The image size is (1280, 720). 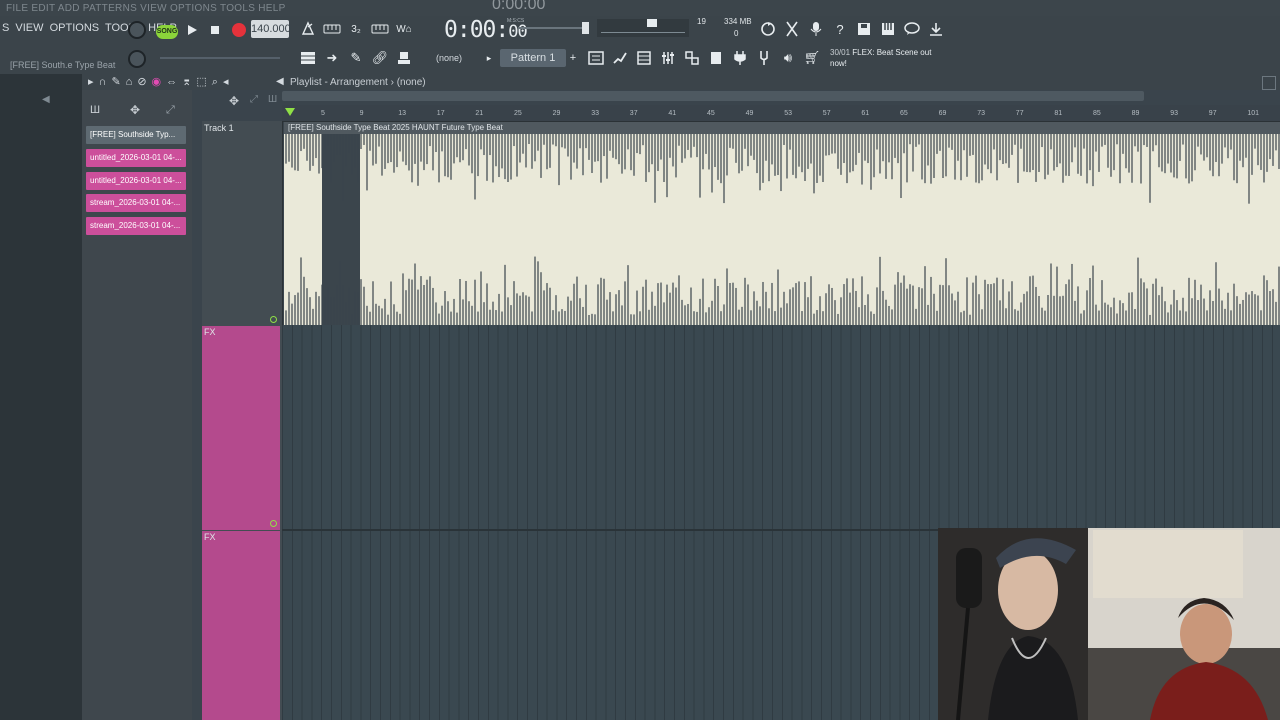 What do you see at coordinates (210, 332) in the screenshot?
I see `fx-track-1-label: FX` at bounding box center [210, 332].